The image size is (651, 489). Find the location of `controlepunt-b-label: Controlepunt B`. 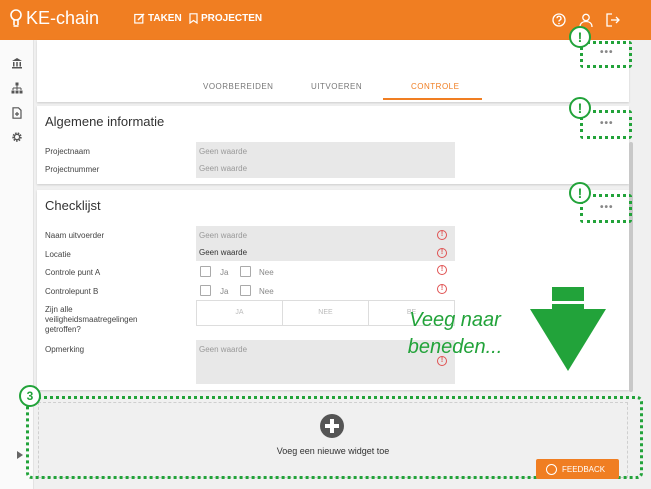

controlepunt-b-label: Controlepunt B is located at coordinates (72, 291).